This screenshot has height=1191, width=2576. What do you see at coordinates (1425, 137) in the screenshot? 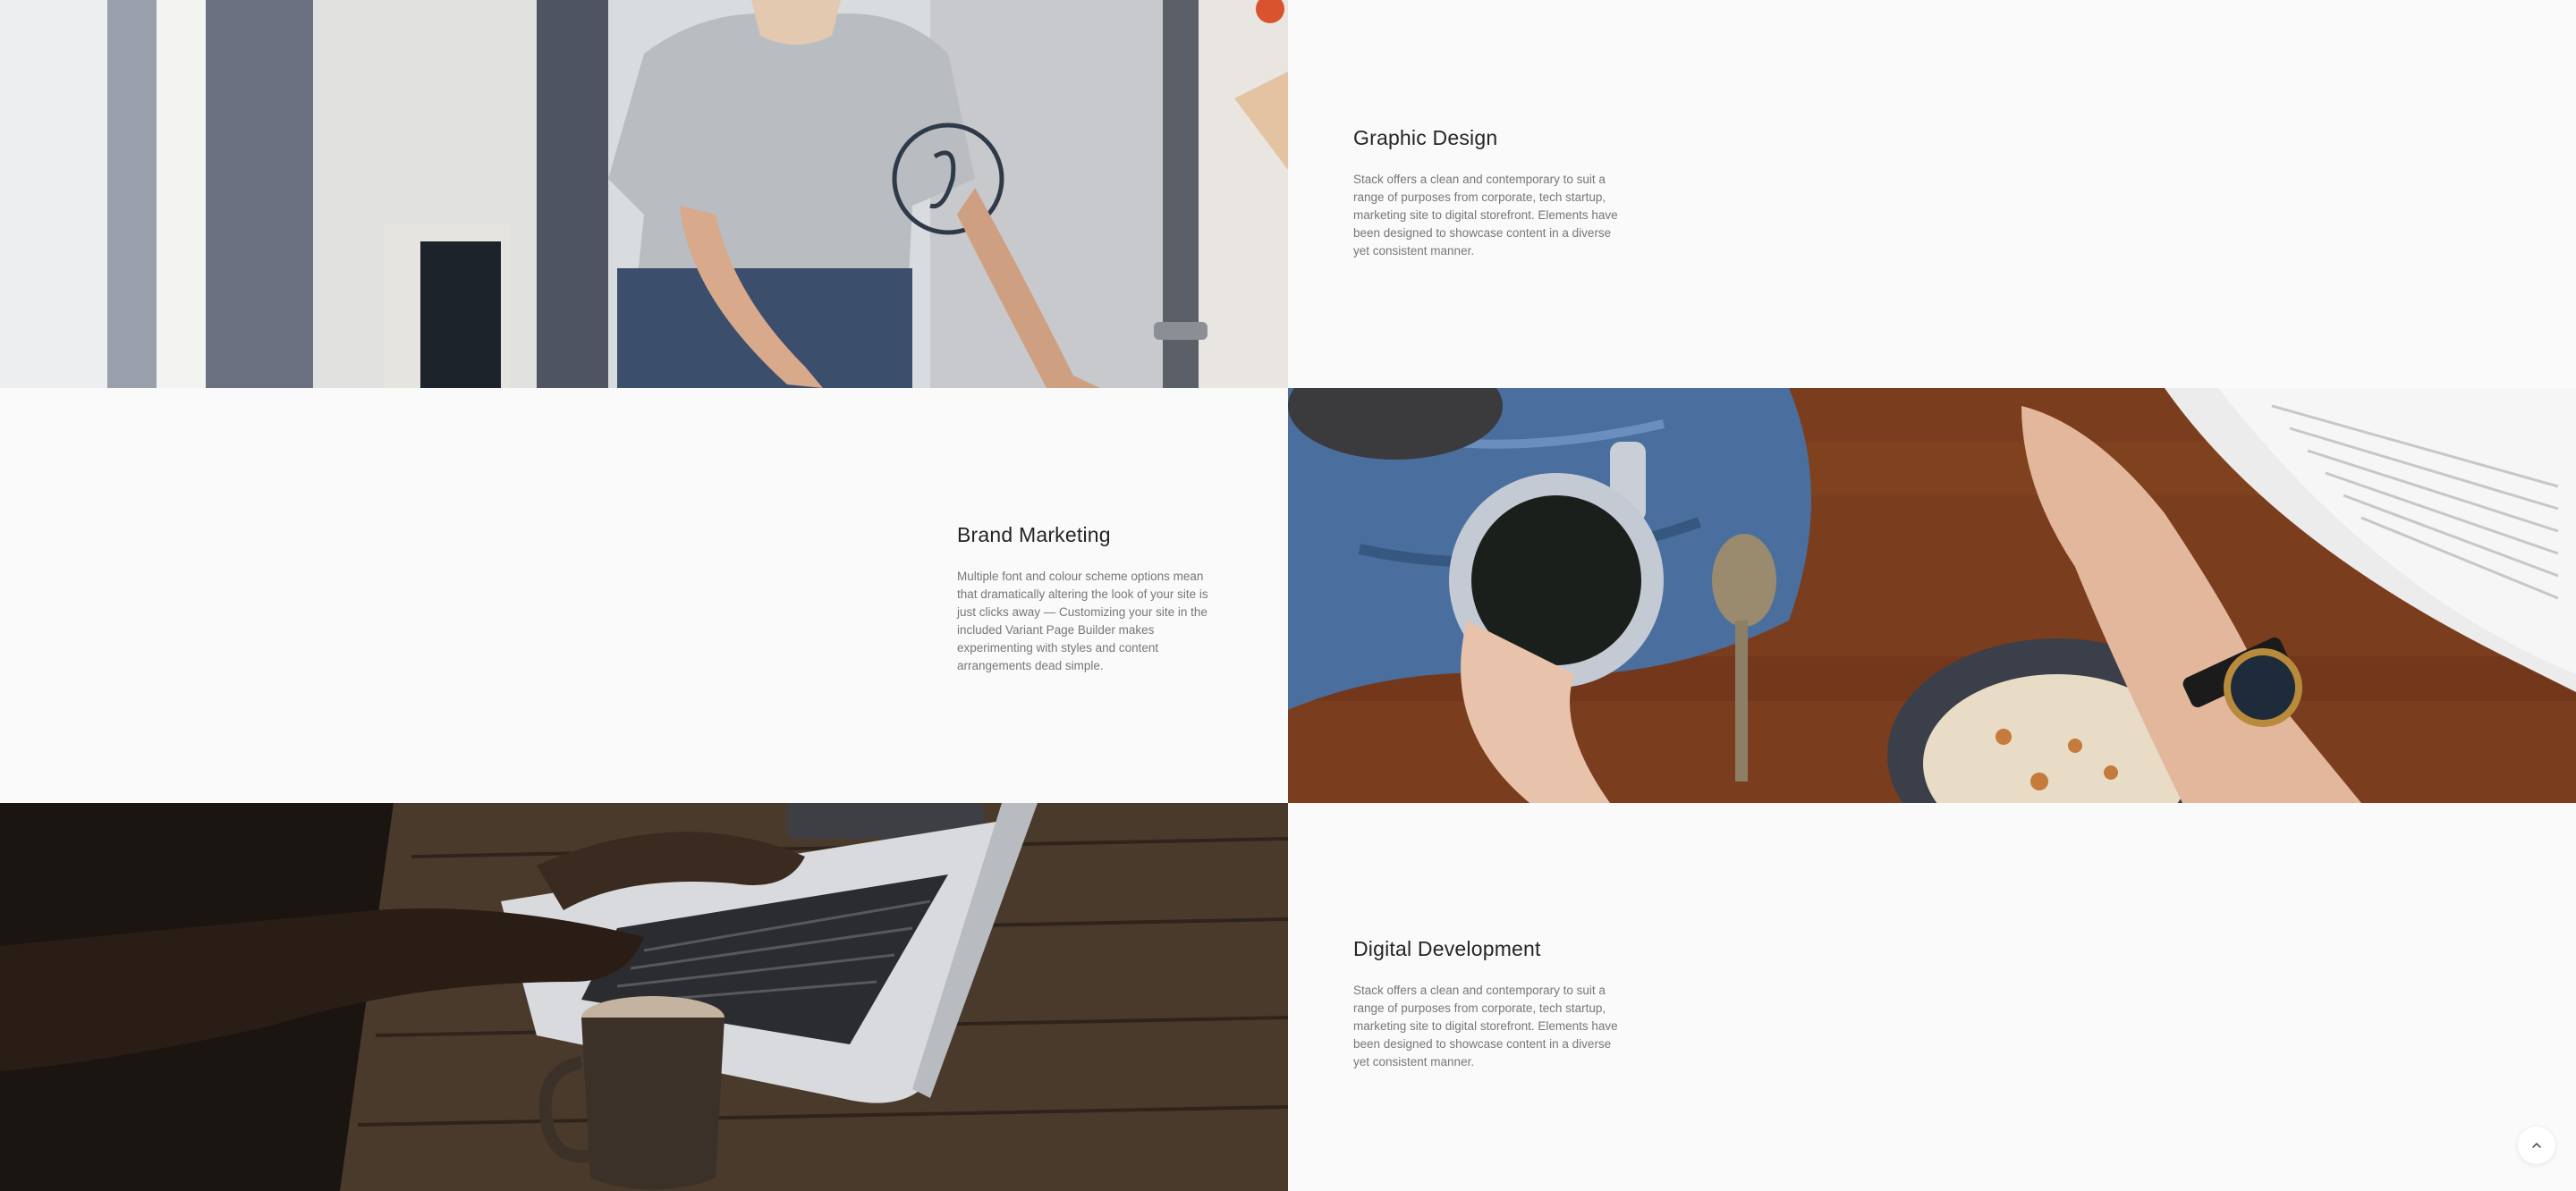
I see `feature-title: Graphic Design` at bounding box center [1425, 137].